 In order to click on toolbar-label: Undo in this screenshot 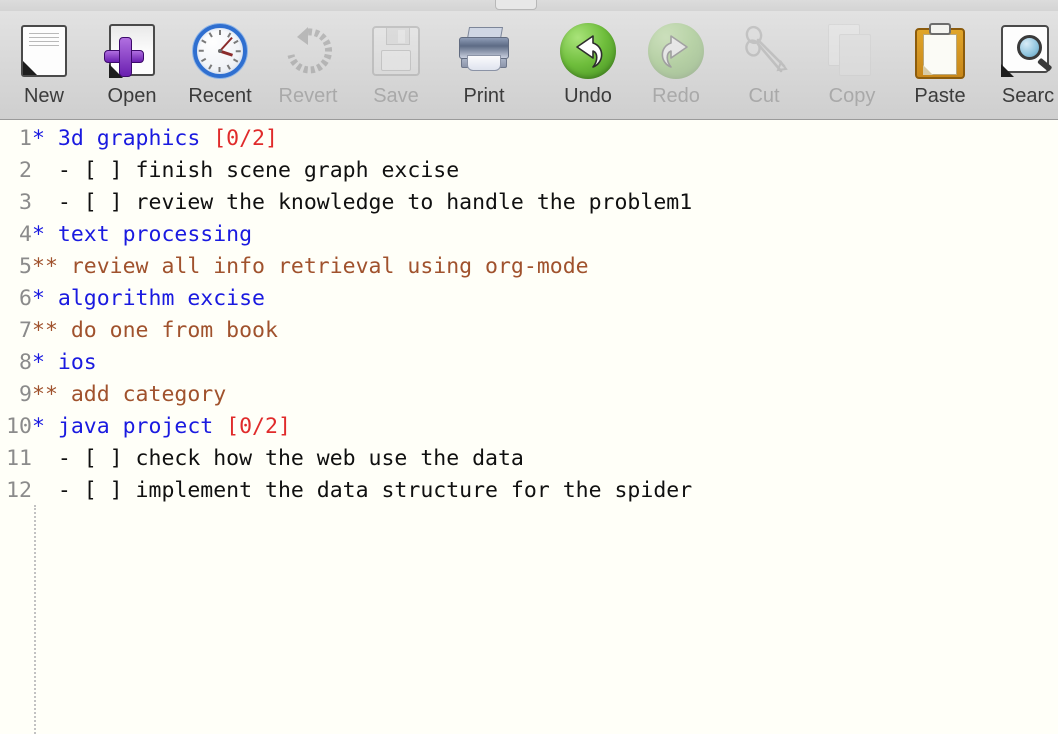, I will do `click(588, 96)`.